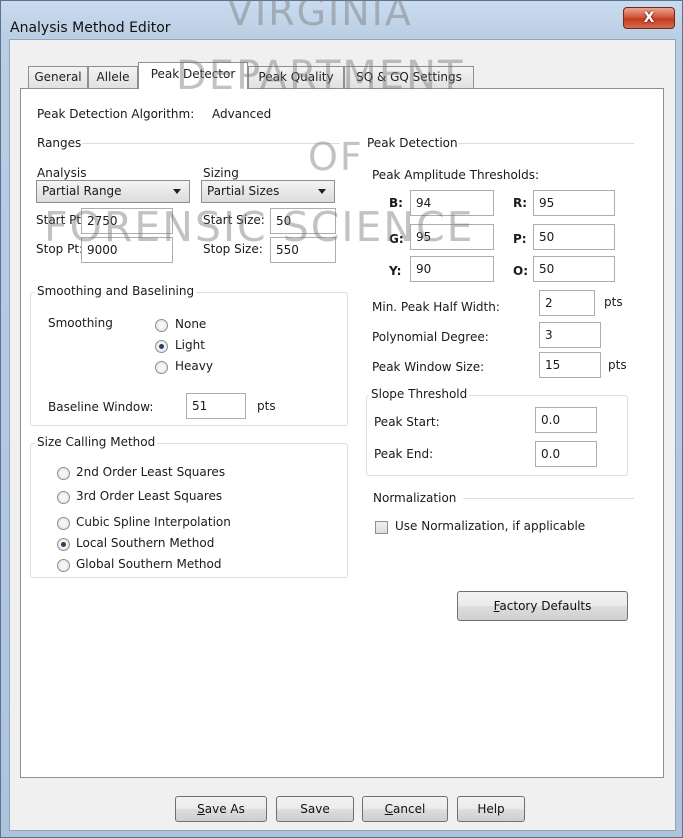 Image resolution: width=683 pixels, height=838 pixels. I want to click on save-as-accel: S, so click(201, 809).